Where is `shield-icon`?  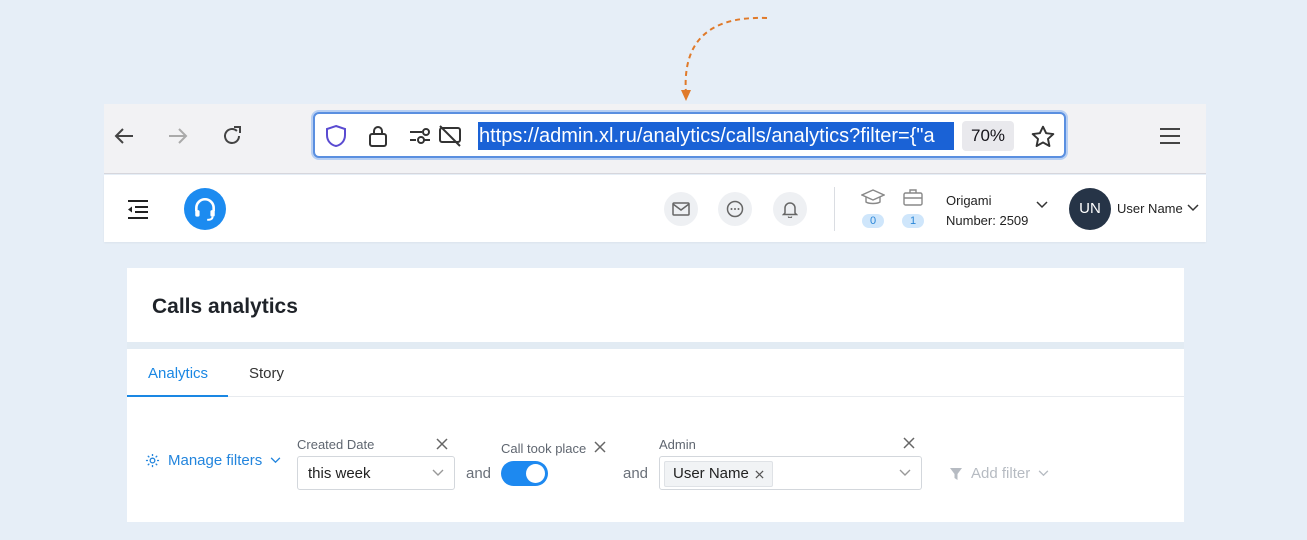 shield-icon is located at coordinates (336, 136).